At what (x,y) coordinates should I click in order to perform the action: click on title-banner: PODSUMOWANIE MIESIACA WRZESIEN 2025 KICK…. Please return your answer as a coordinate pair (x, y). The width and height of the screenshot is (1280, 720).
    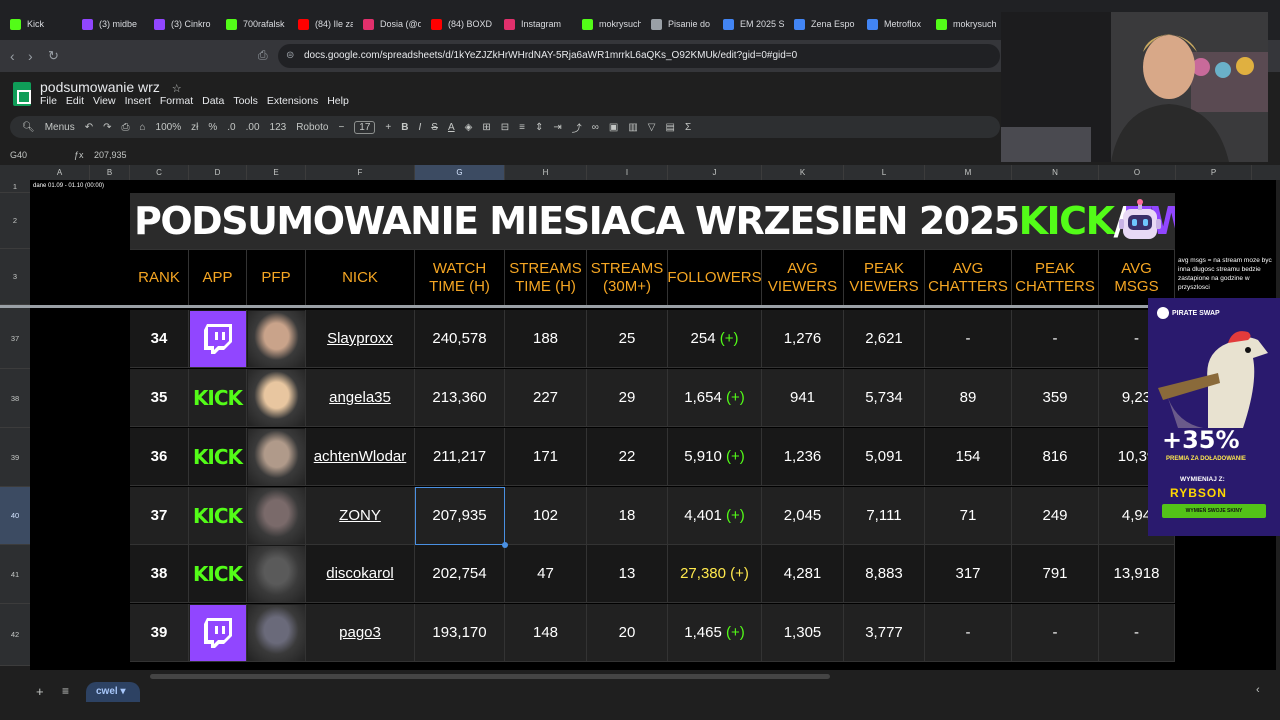
    Looking at the image, I should click on (652, 221).